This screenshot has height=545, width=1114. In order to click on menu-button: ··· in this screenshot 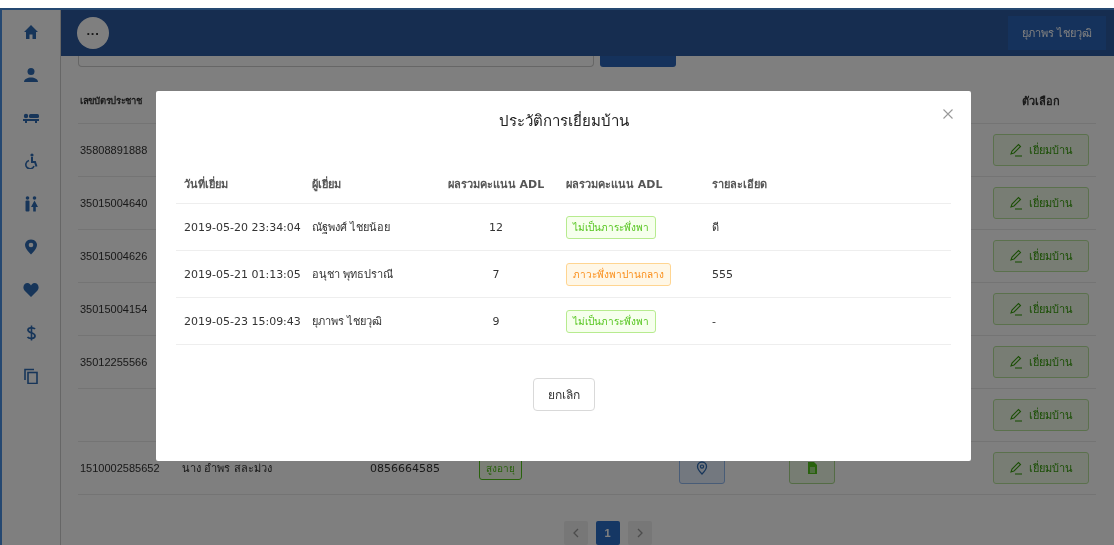, I will do `click(93, 33)`.